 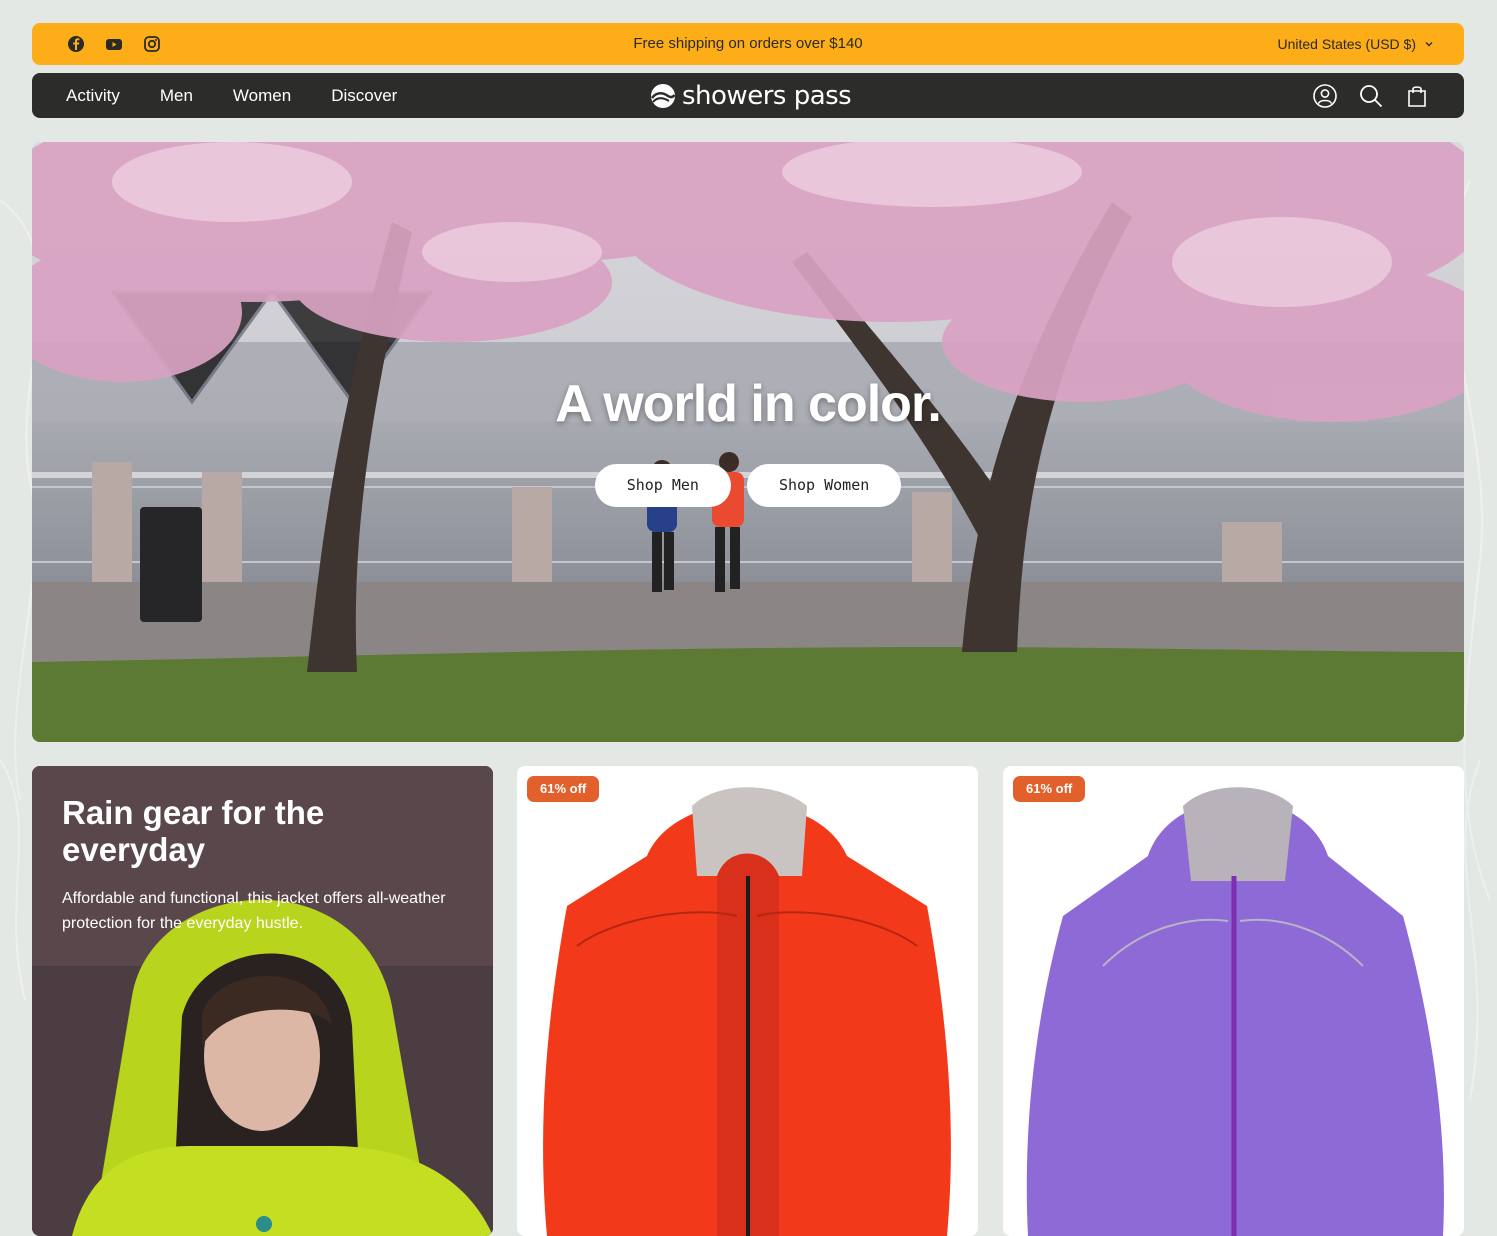 I want to click on currency-label: United States (USD $), so click(x=1347, y=44).